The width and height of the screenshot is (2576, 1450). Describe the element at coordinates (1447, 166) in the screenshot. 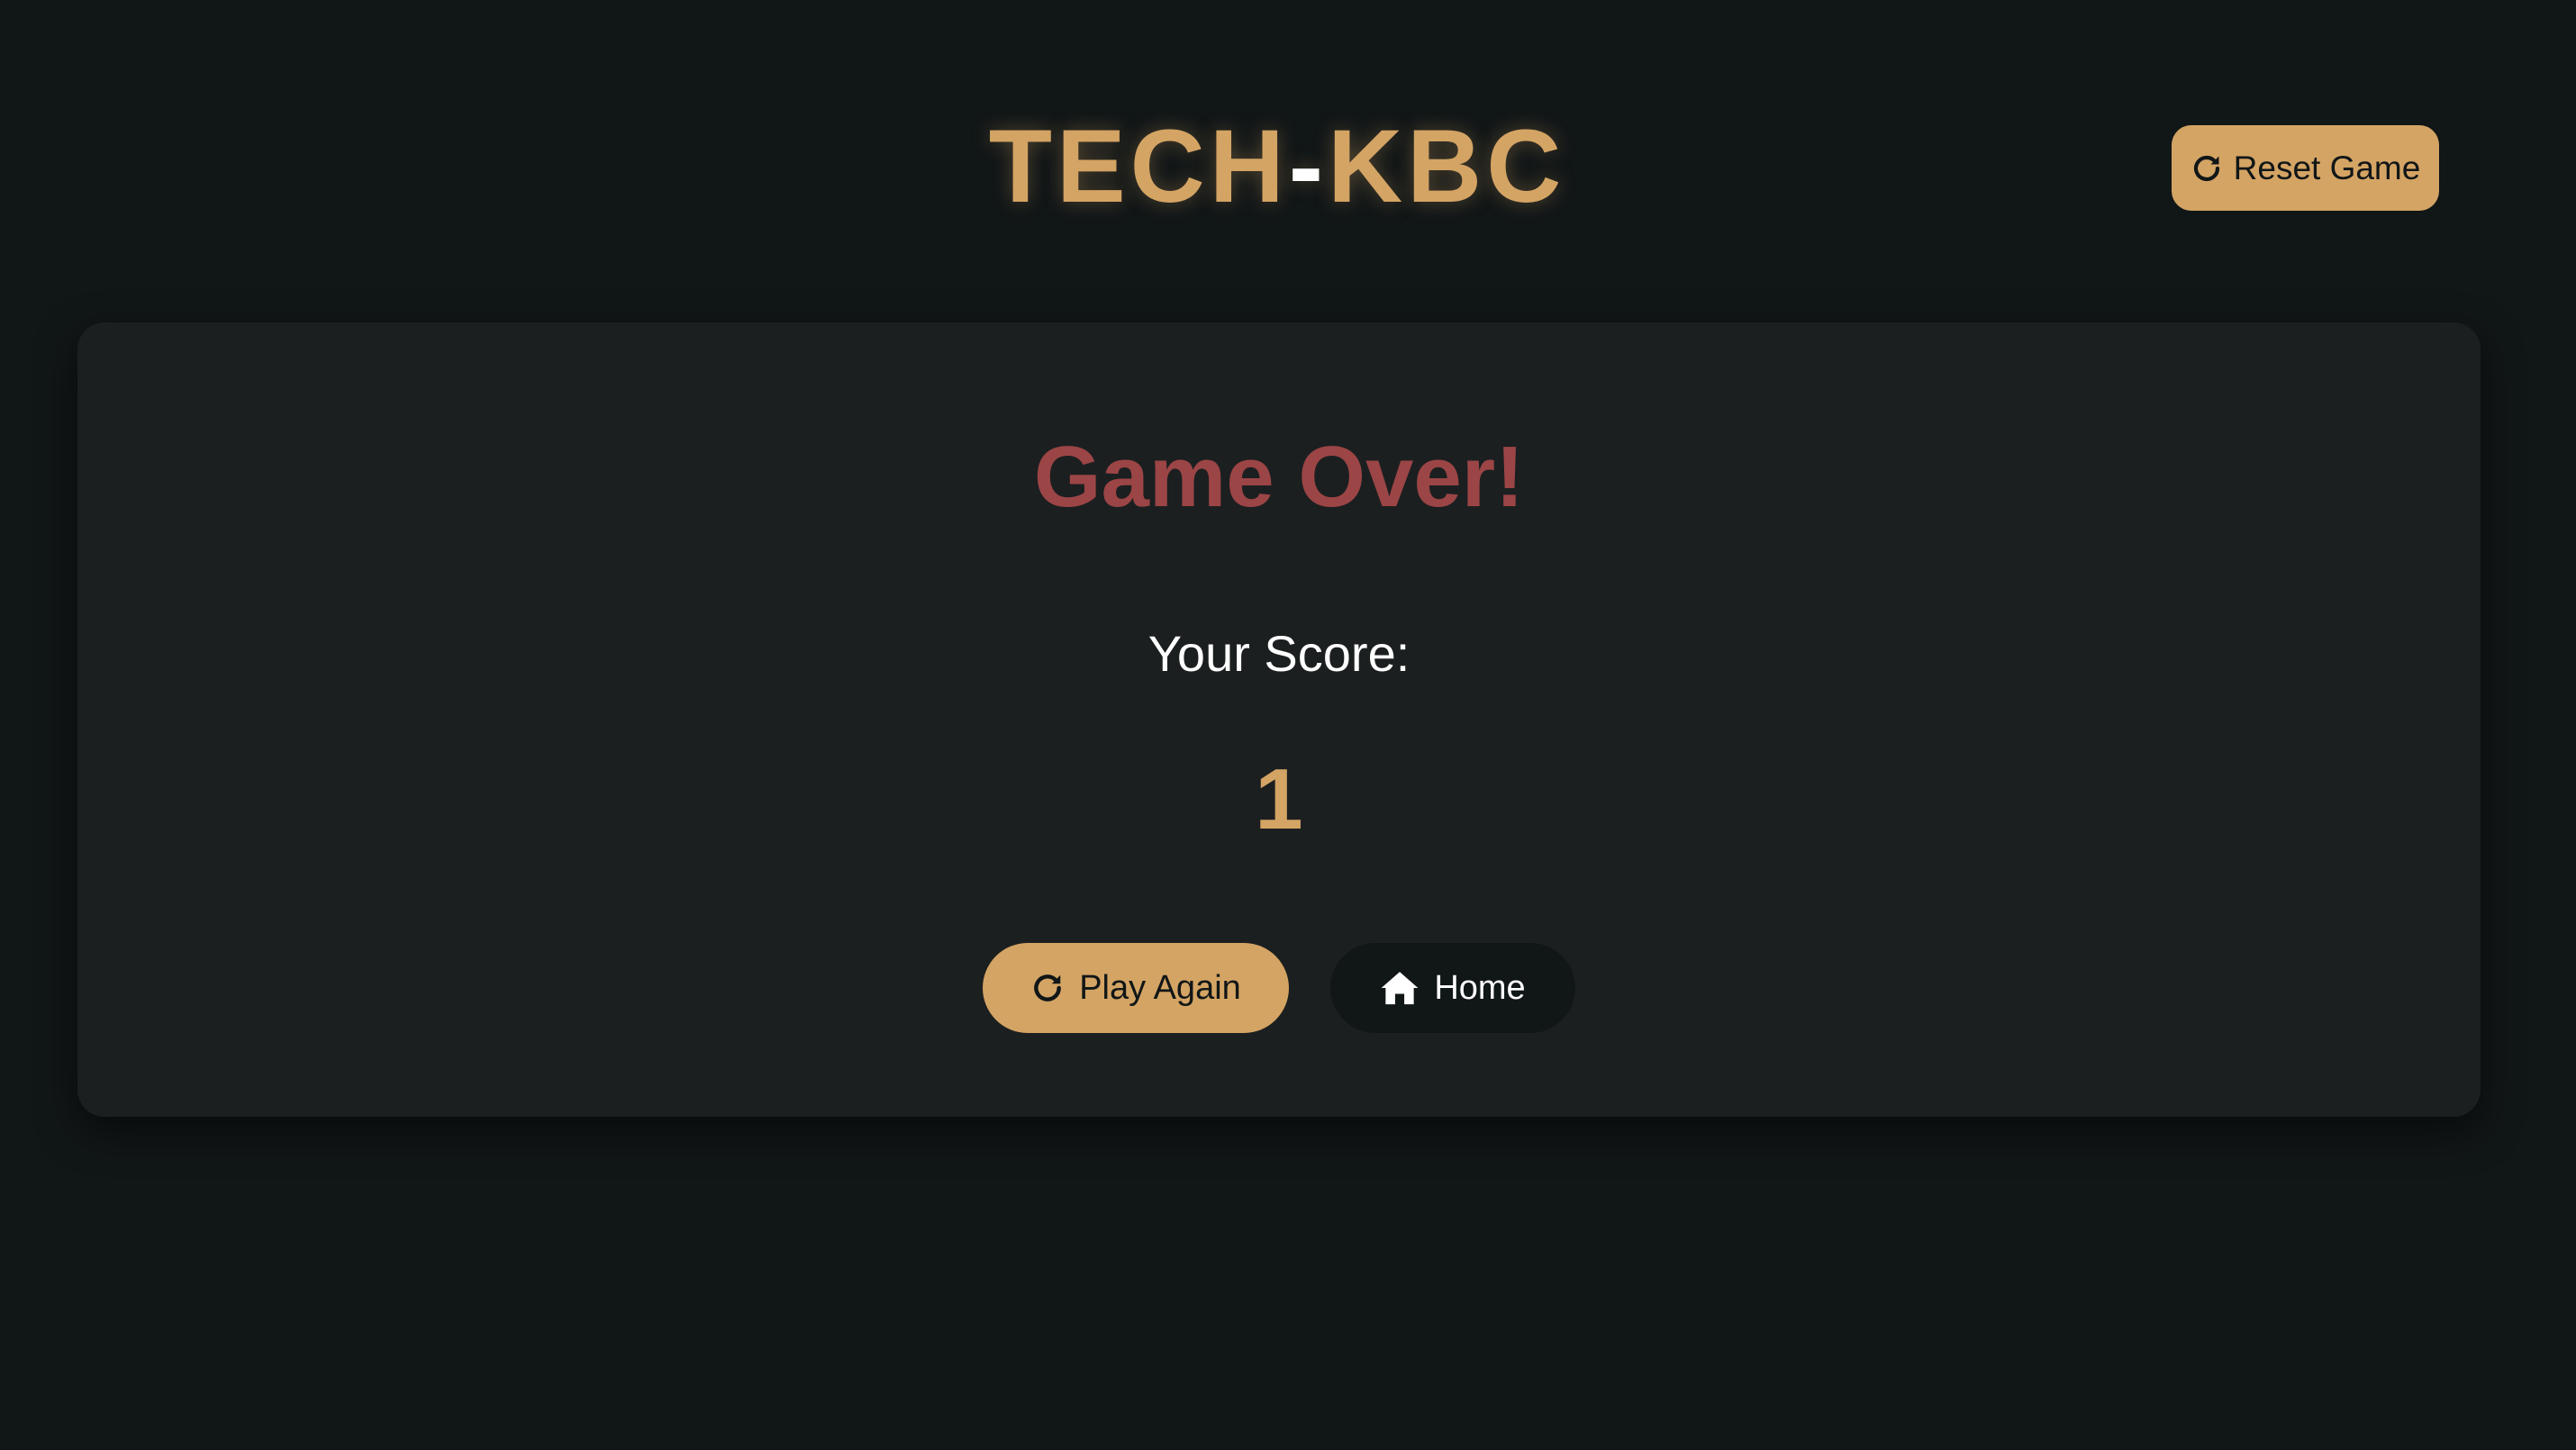

I see `app-title-right: KBC` at that location.